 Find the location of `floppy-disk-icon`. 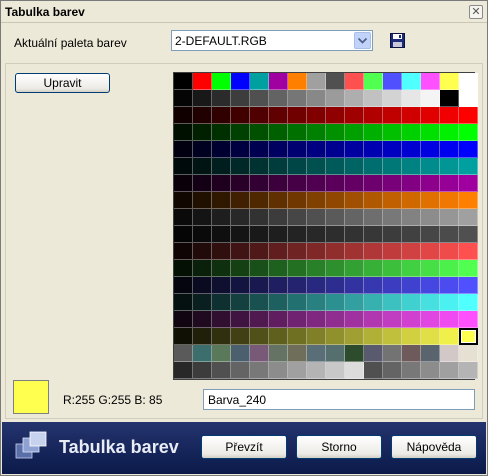

floppy-disk-icon is located at coordinates (397, 40).